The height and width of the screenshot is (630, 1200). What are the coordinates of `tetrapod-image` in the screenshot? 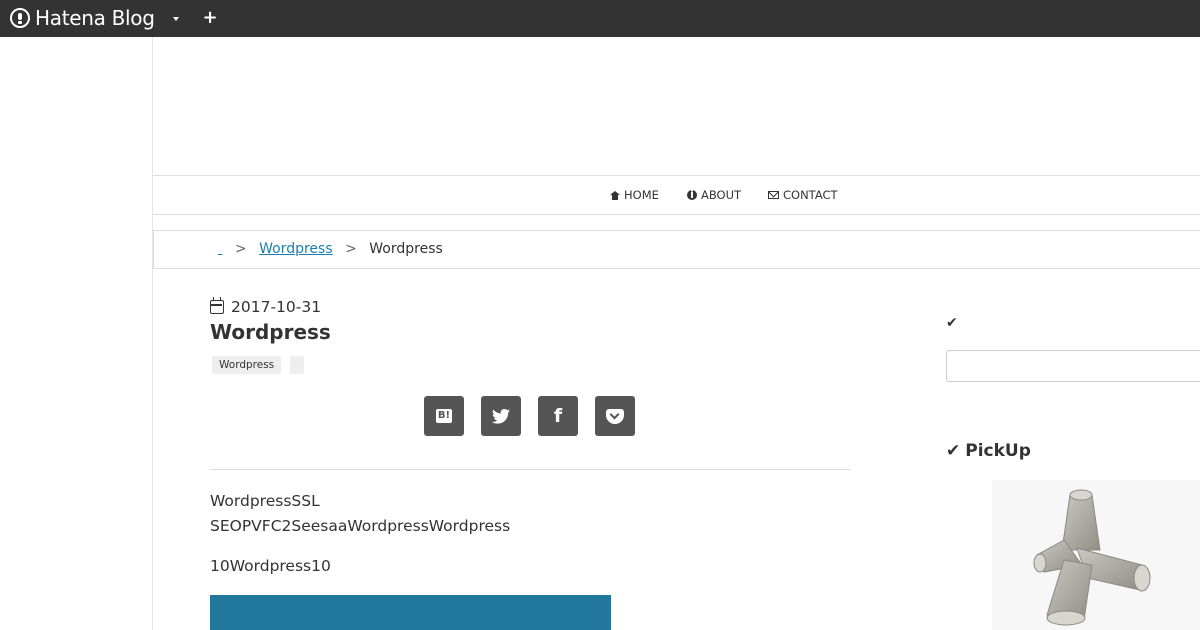 It's located at (1092, 557).